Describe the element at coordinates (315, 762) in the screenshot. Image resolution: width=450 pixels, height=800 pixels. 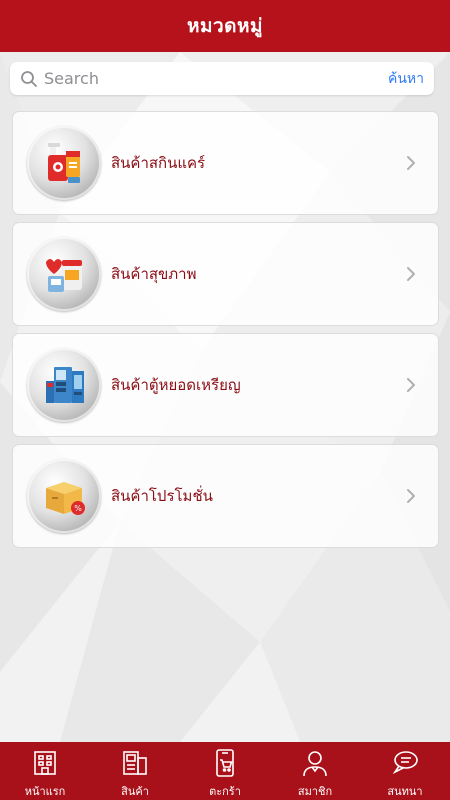
I see `member-icon` at that location.